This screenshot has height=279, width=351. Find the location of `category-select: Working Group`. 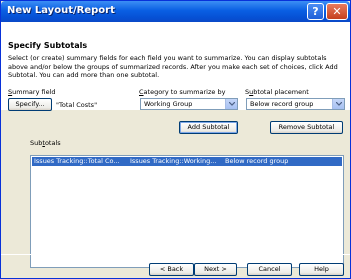

category-select: Working Group is located at coordinates (189, 104).